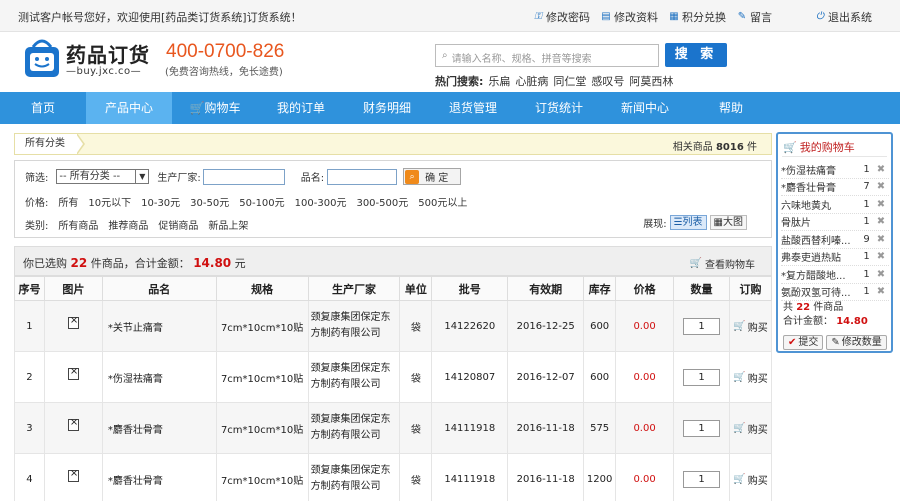 Image resolution: width=900 pixels, height=501 pixels. I want to click on hot-keyword: 感叹号, so click(607, 81).